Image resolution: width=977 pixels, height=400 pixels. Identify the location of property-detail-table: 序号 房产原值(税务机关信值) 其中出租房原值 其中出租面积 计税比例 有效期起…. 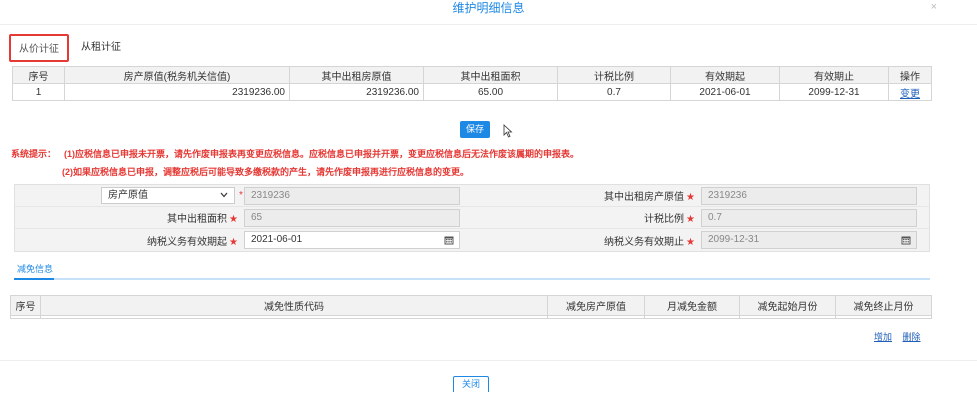
(472, 83).